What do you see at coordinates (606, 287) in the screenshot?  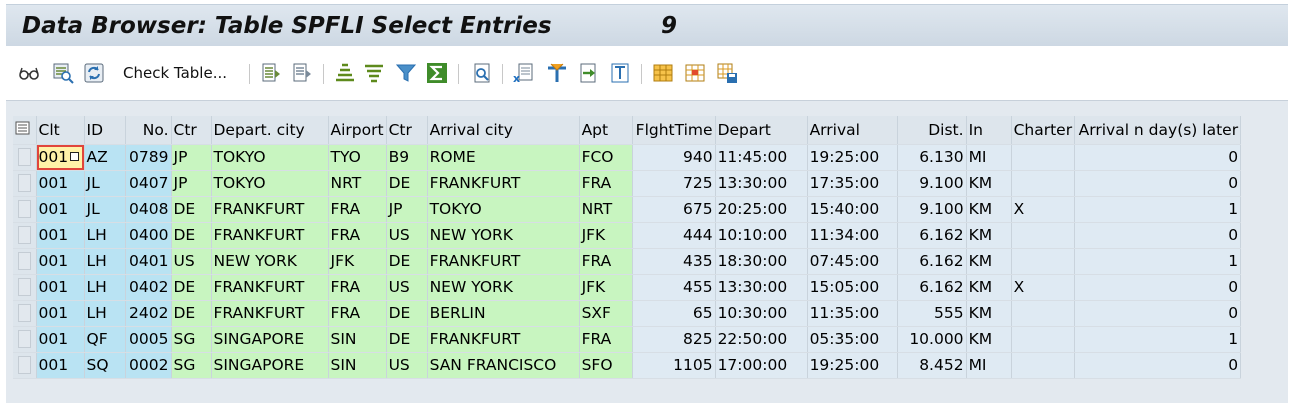 I see `table-cell: JFK` at bounding box center [606, 287].